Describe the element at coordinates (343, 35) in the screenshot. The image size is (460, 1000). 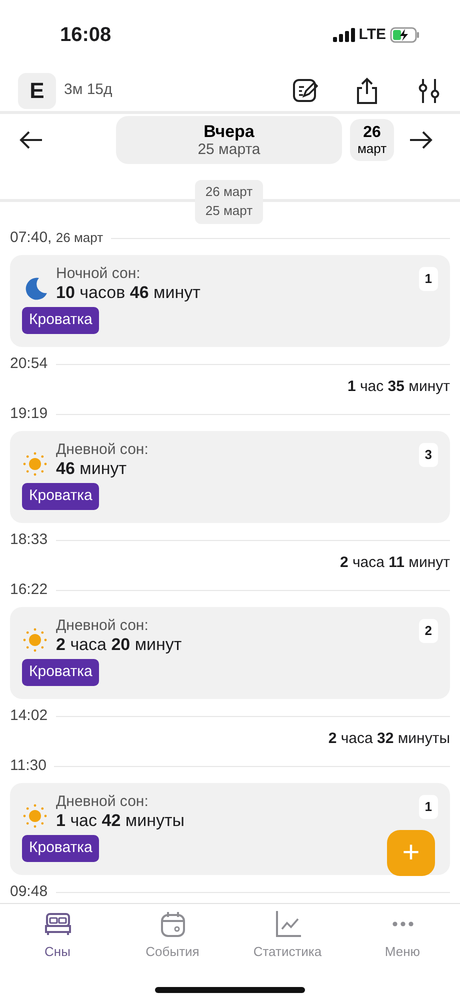
I see `signal-icon` at that location.